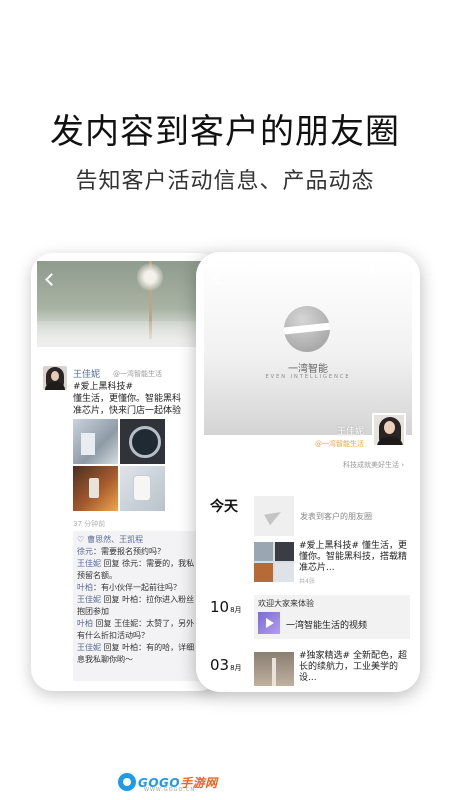 The image size is (450, 800). What do you see at coordinates (269, 623) in the screenshot?
I see `video-play-icon` at bounding box center [269, 623].